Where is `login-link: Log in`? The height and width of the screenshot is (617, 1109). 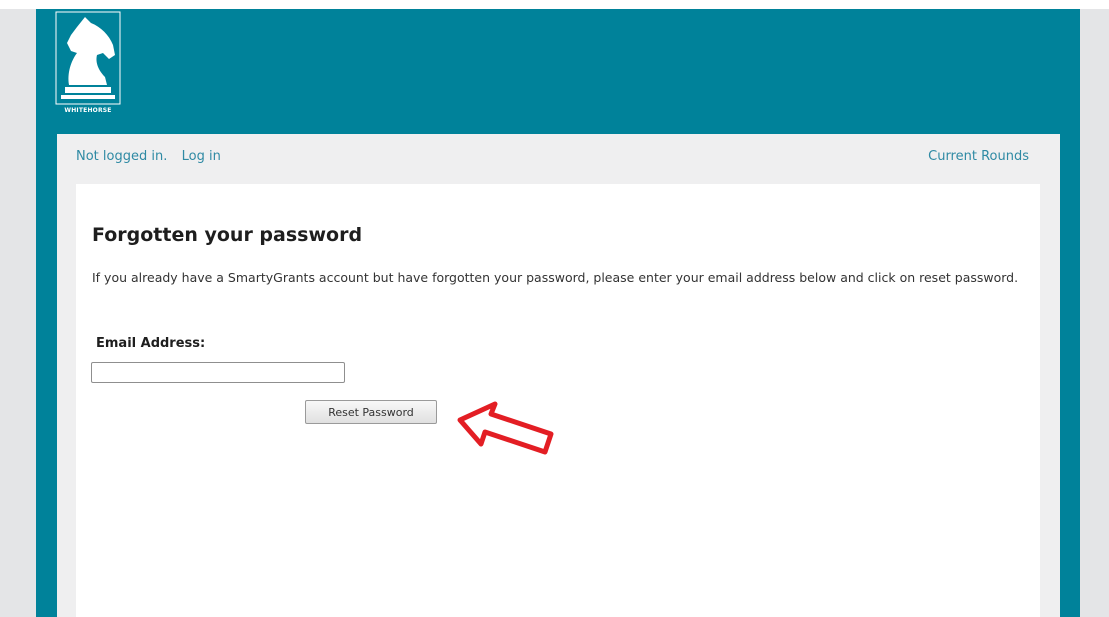
login-link: Log in is located at coordinates (201, 156).